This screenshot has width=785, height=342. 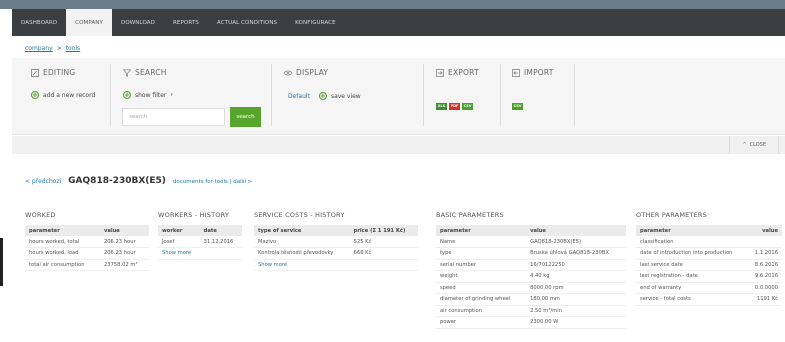 I want to click on table-cell: 1191 Kč, so click(x=764, y=299).